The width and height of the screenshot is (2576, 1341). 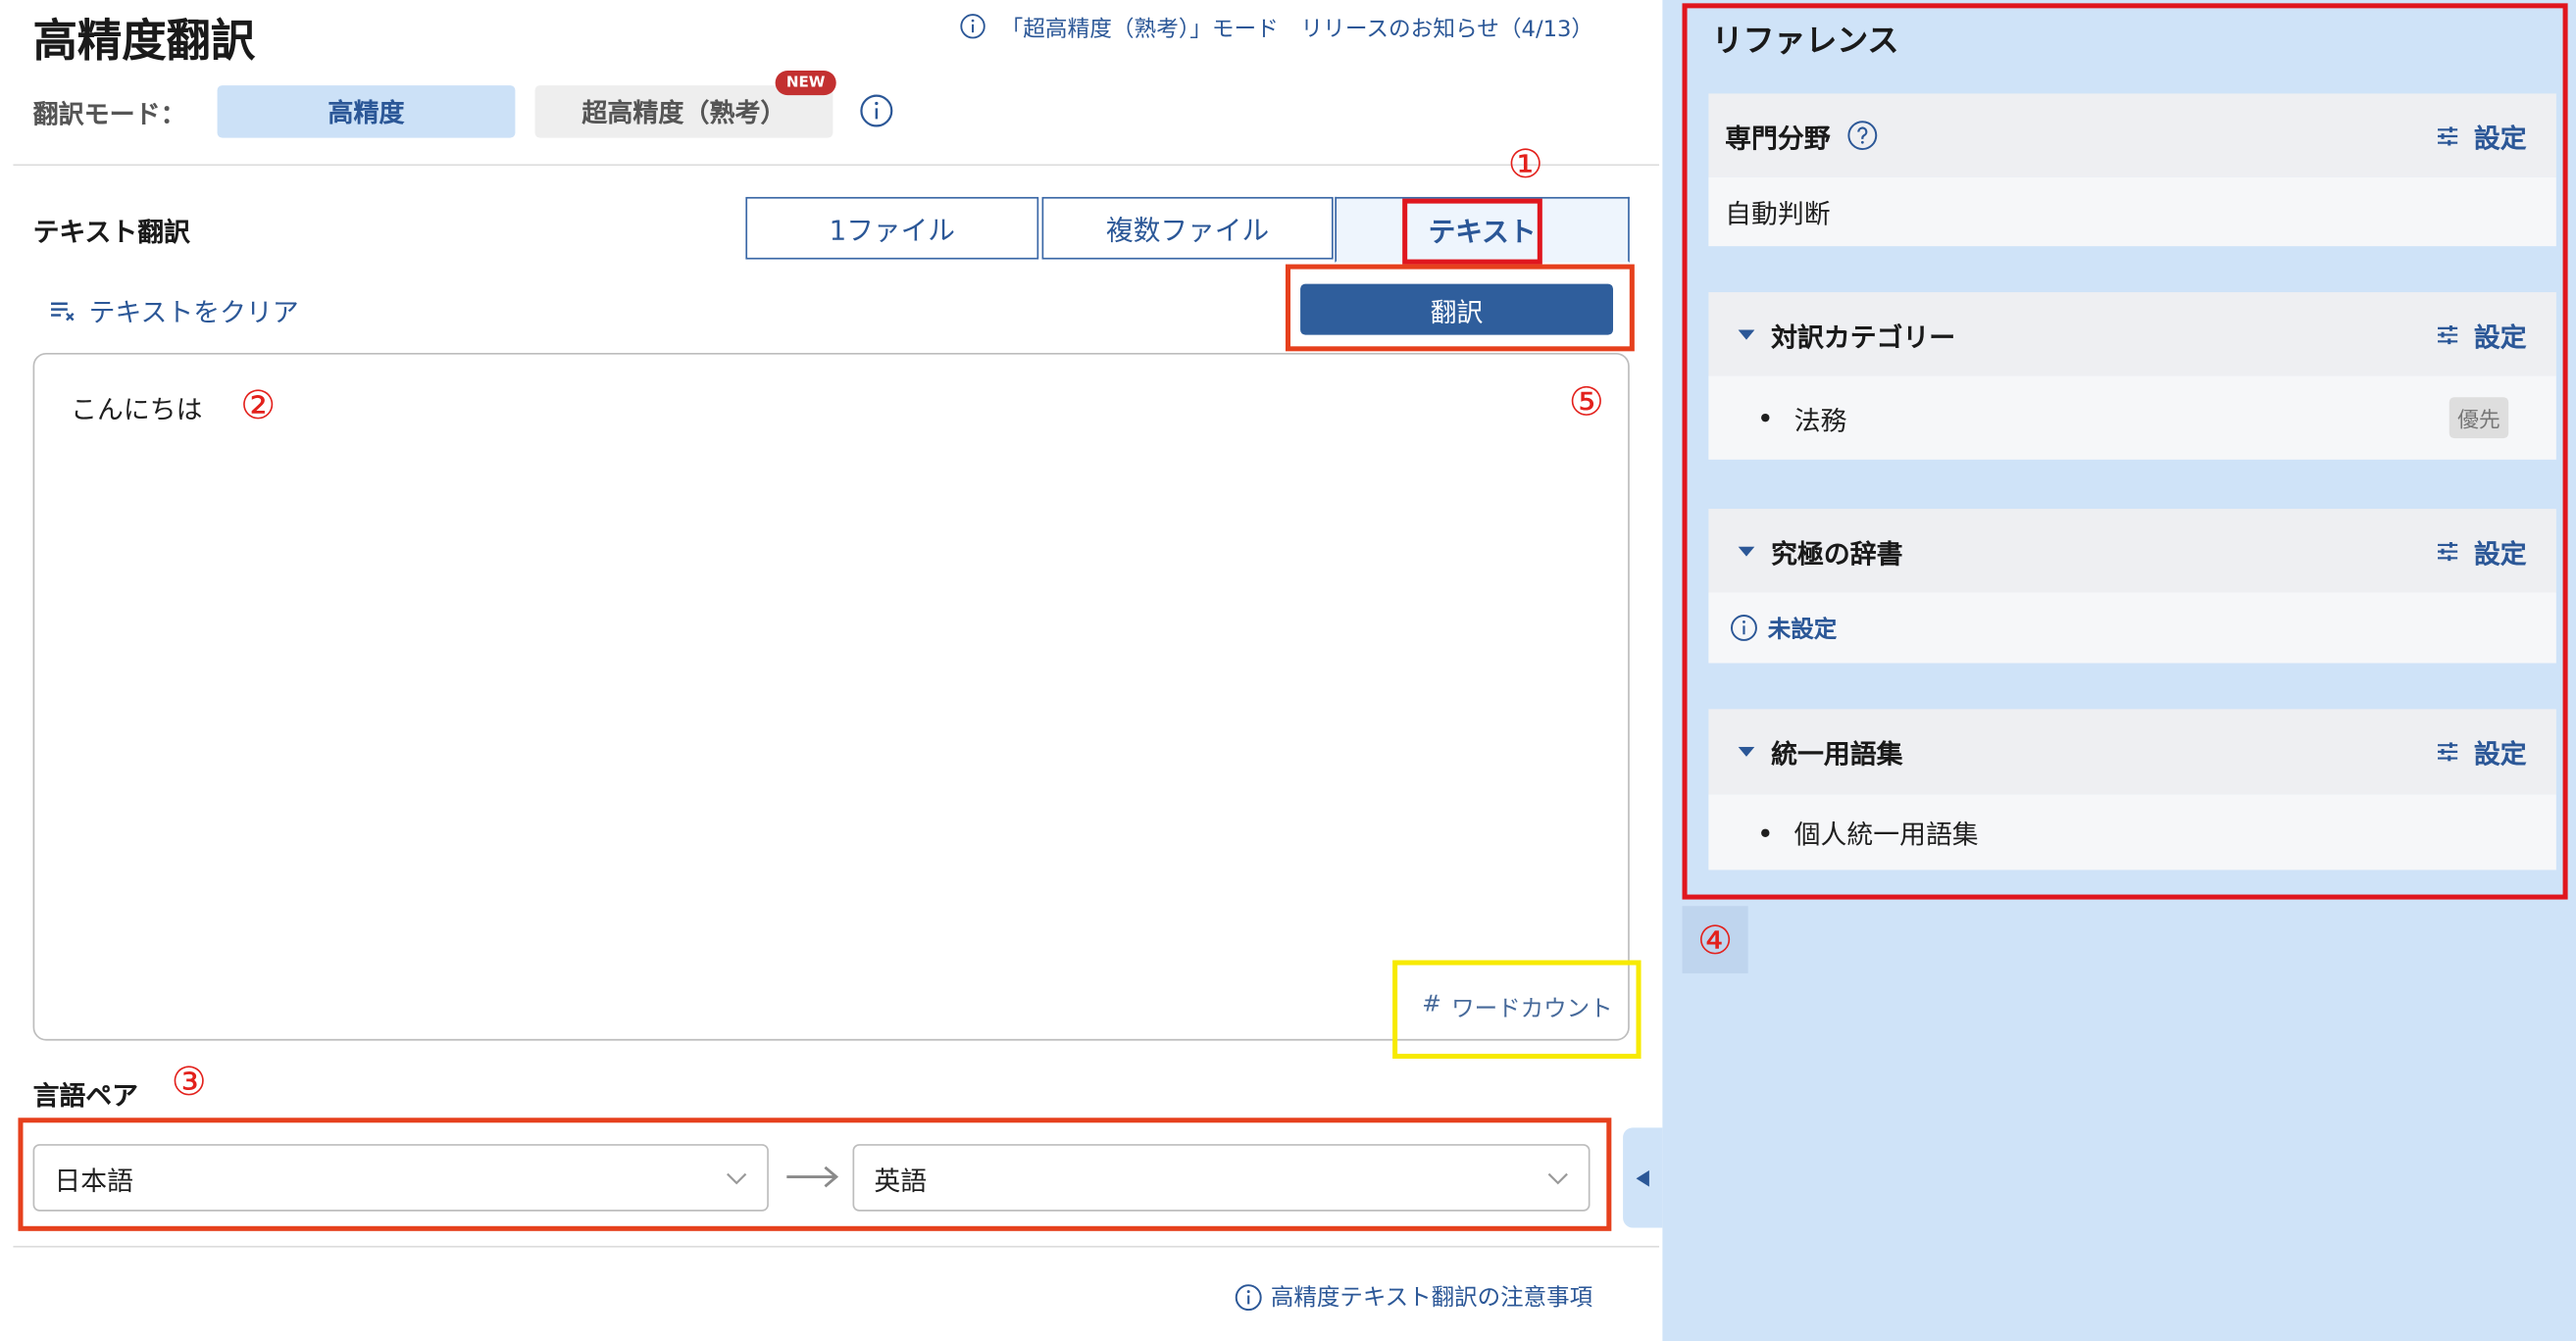 I want to click on clear-text-label: テキストをクリア, so click(x=194, y=312).